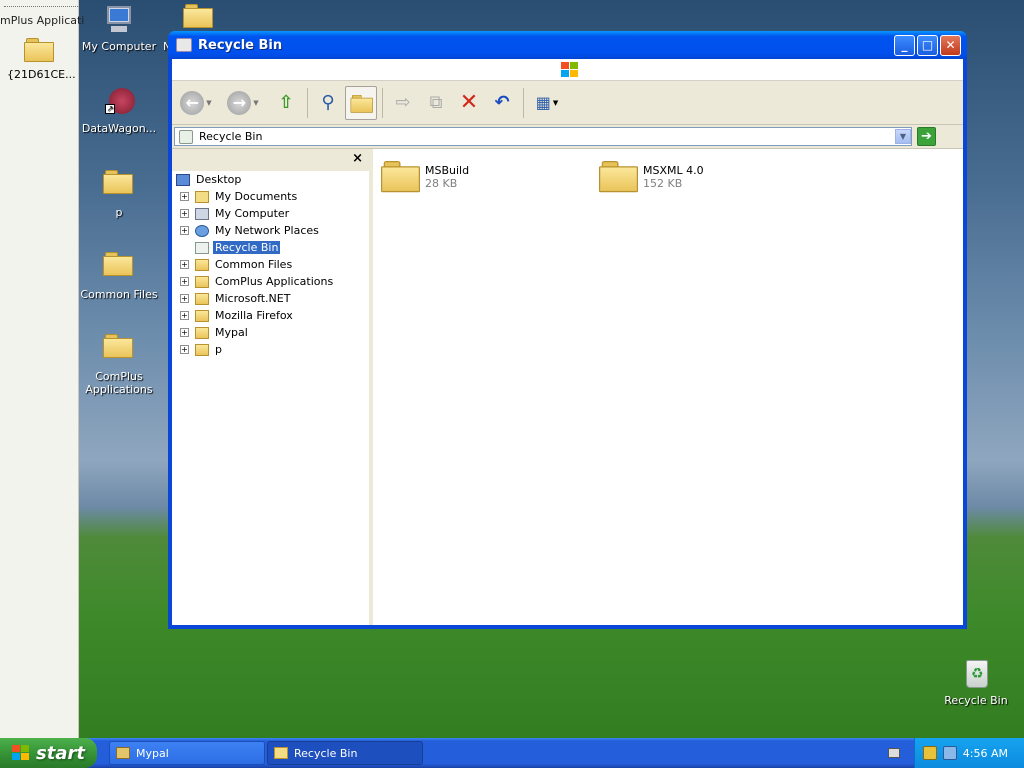 The width and height of the screenshot is (1024, 768). I want to click on title-bar: Recycle Bin _ □ ✕, so click(567, 45).